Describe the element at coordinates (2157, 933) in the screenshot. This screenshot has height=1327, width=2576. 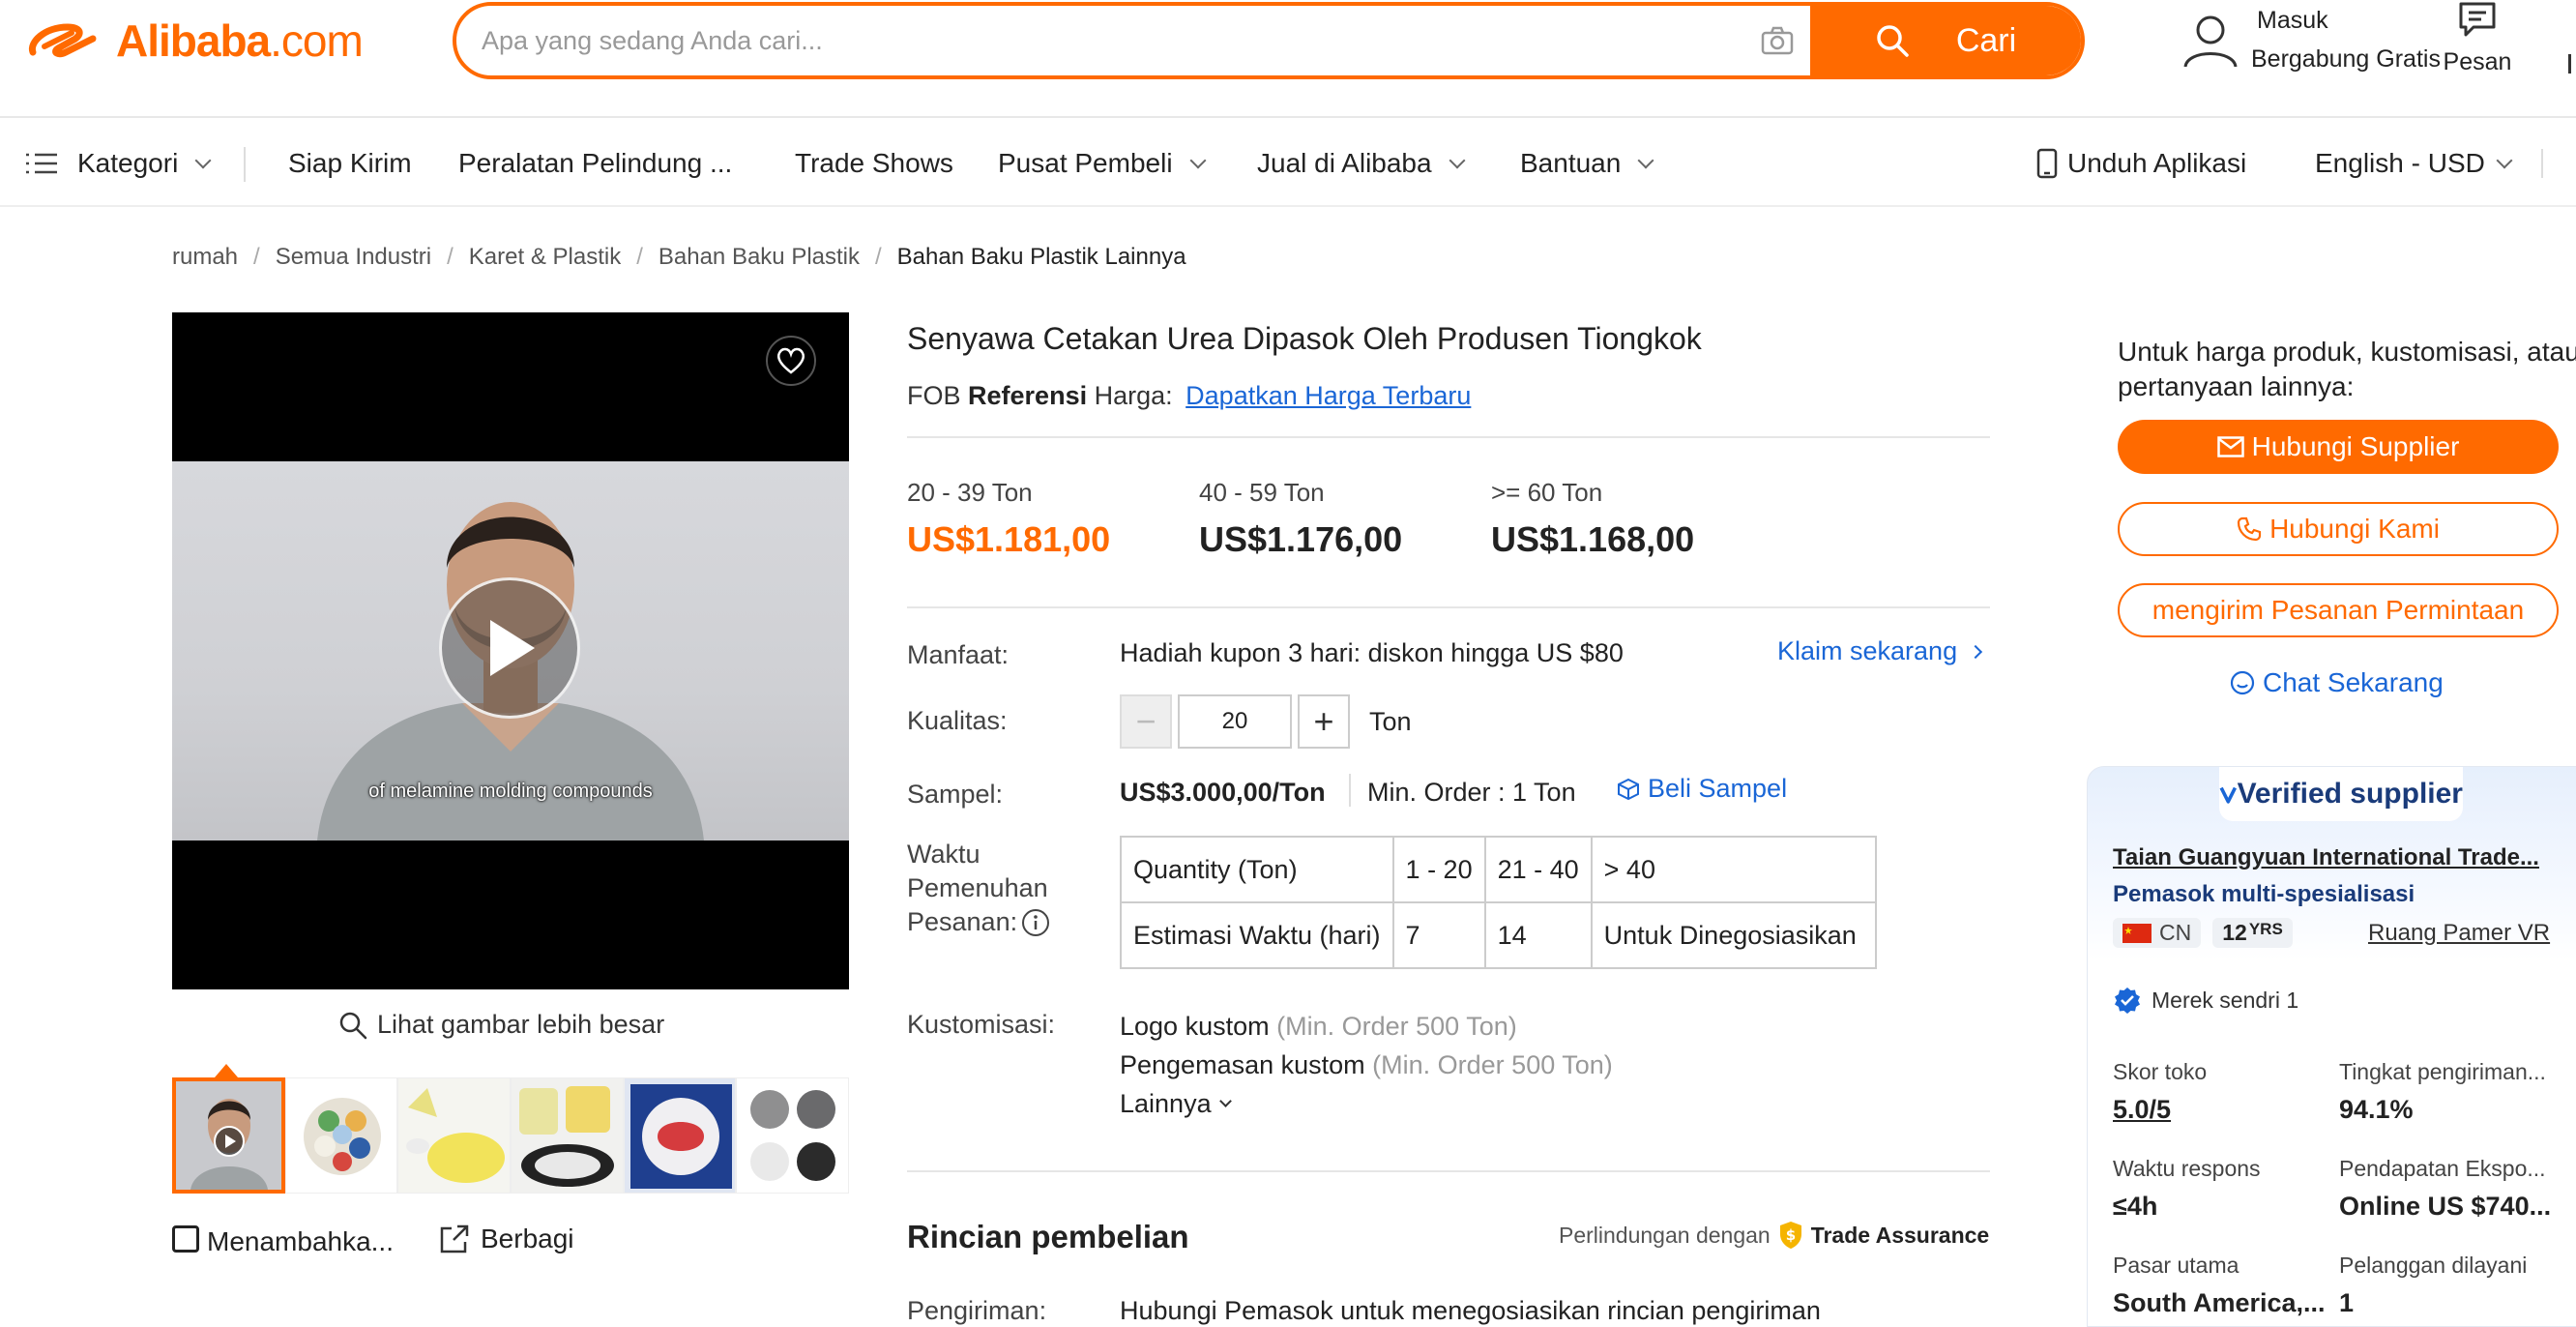
I see `country-chip: CN` at that location.